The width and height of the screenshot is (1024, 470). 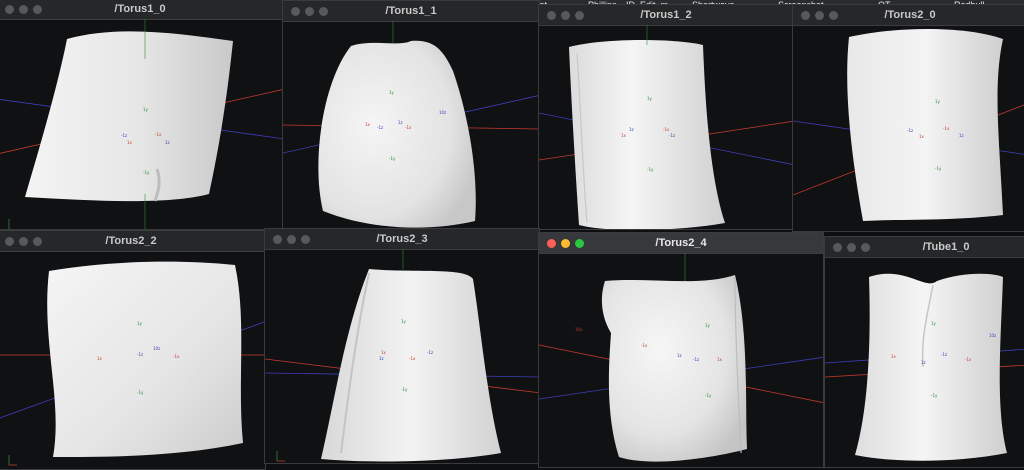 I want to click on window-title: /Torus2_2, so click(x=131, y=241).